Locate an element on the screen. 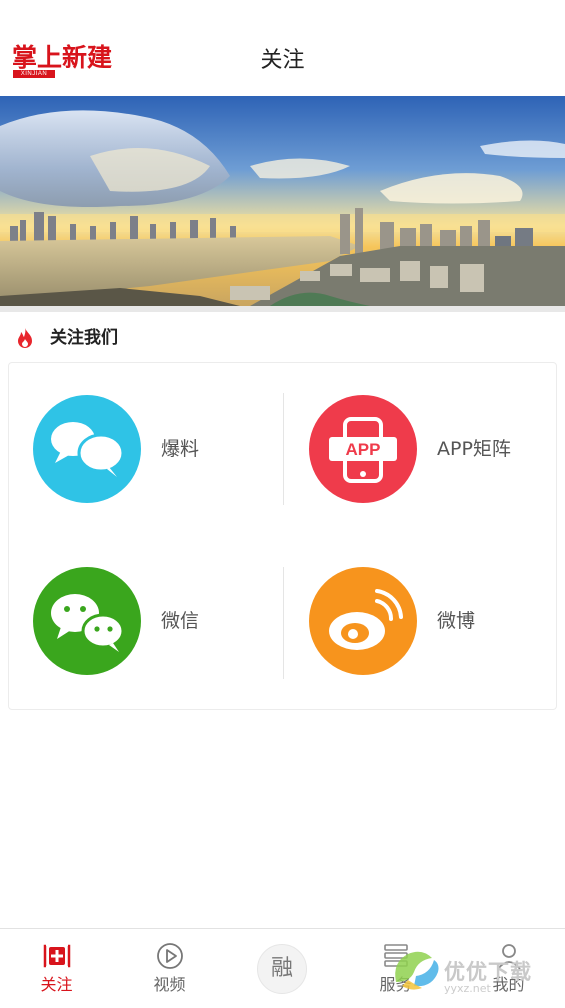 This screenshot has height=1008, width=565. tab-label: 视频 is located at coordinates (169, 984).